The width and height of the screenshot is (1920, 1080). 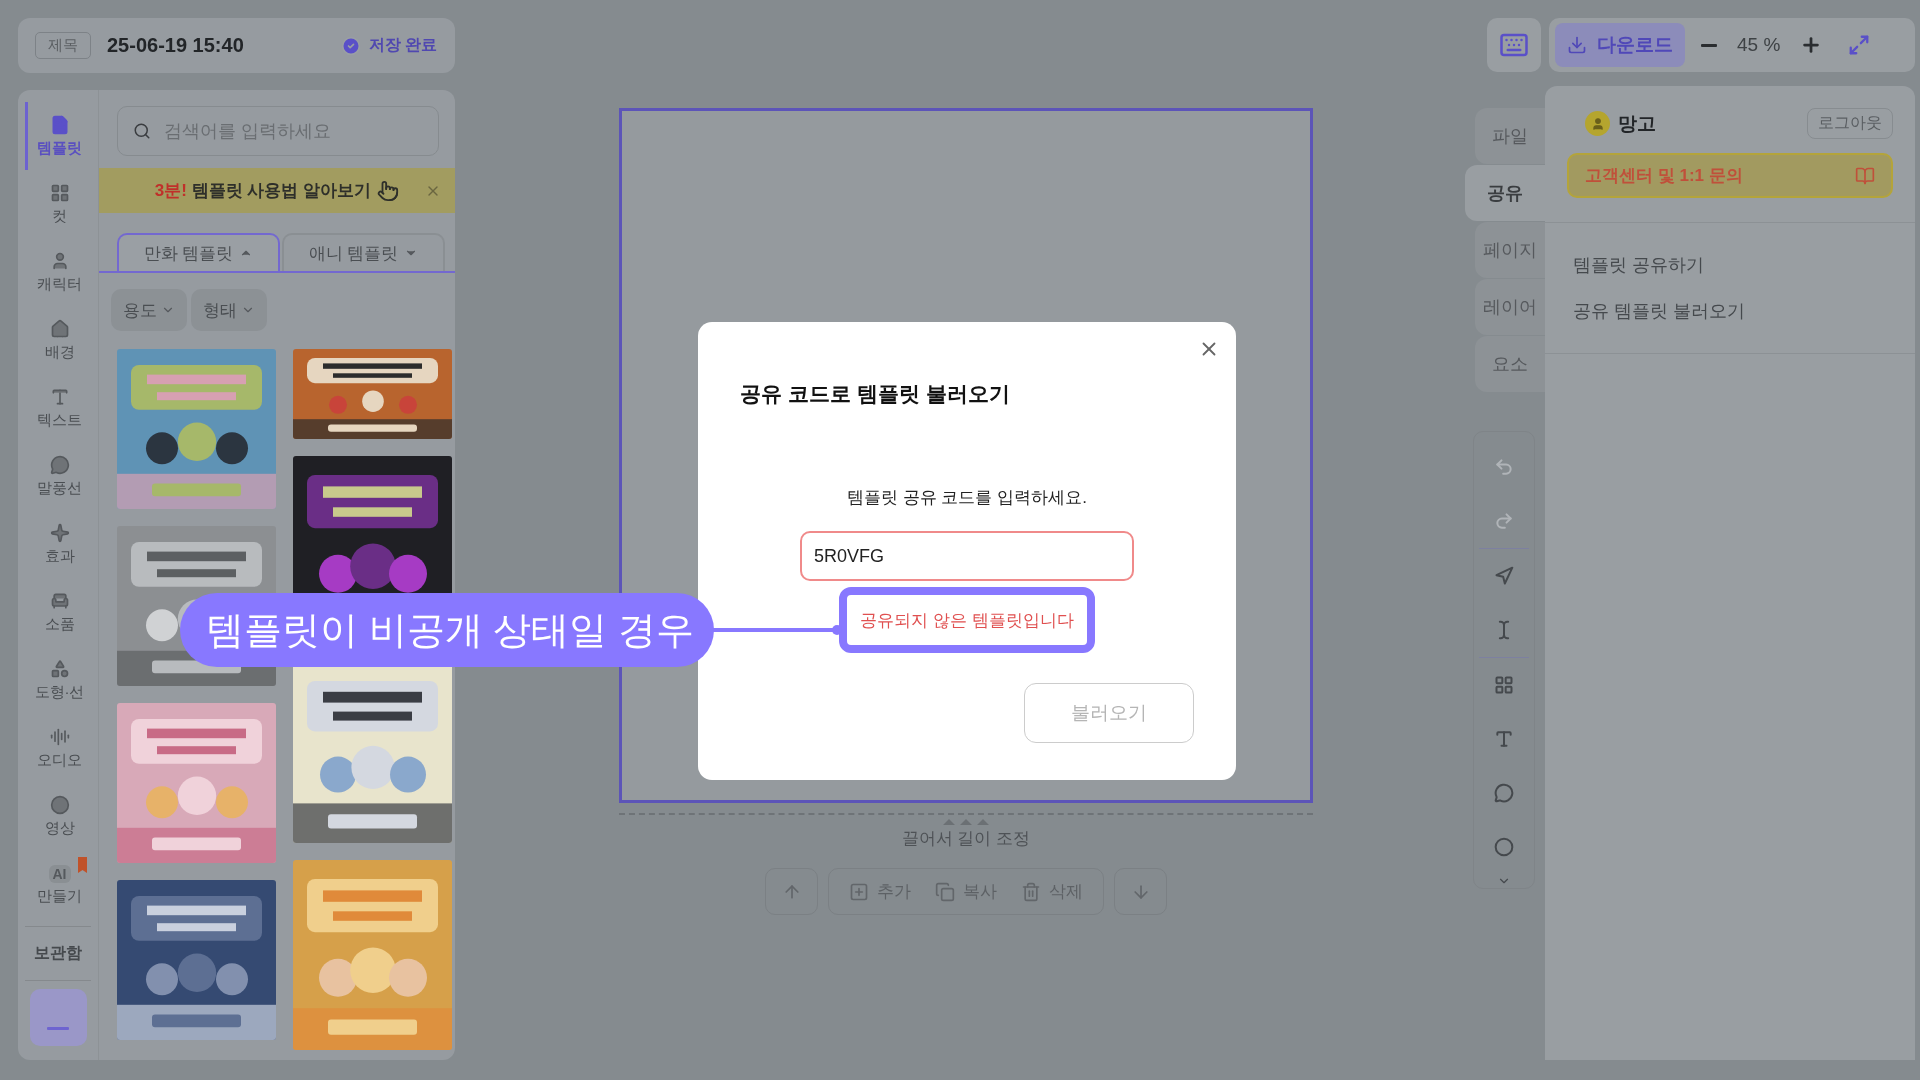 What do you see at coordinates (945, 891) in the screenshot?
I see `copy-icon` at bounding box center [945, 891].